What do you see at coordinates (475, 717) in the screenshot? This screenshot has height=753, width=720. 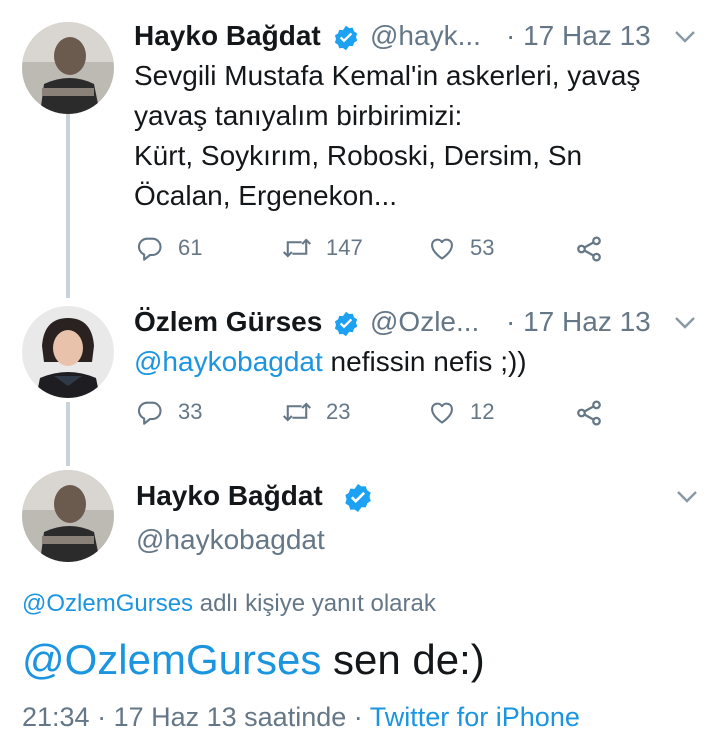 I see `tweet-source: Twitter for iPhone` at bounding box center [475, 717].